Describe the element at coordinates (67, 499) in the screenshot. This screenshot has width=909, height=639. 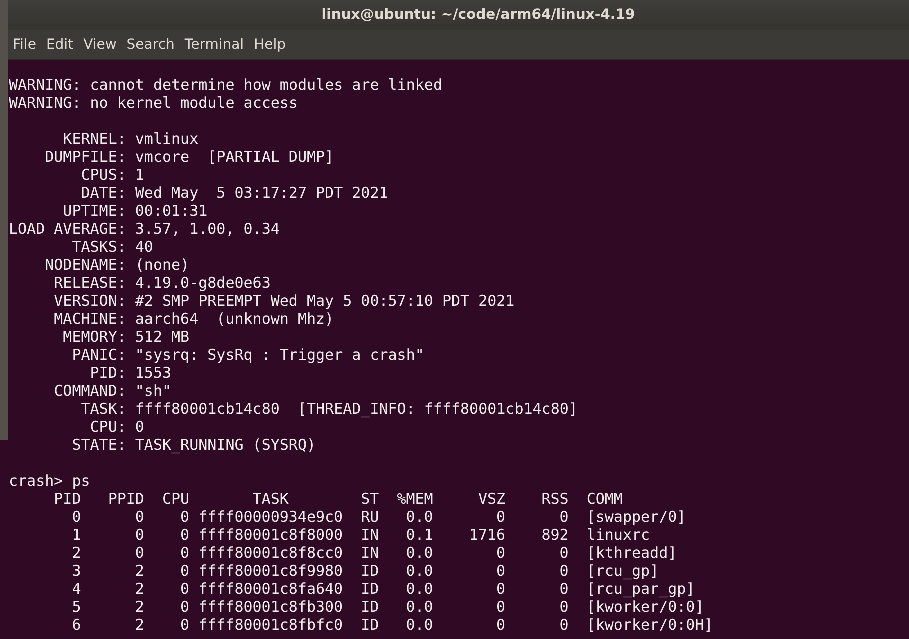
I see `column-header: PID` at that location.